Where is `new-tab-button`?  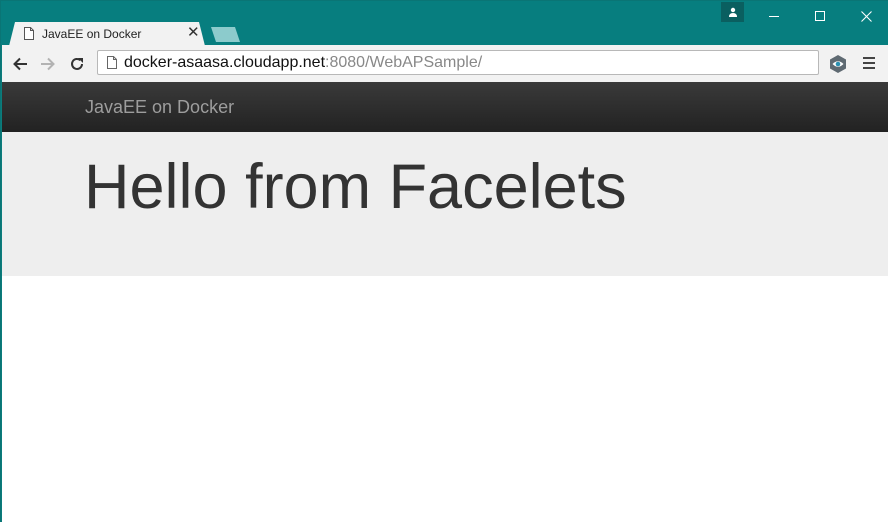 new-tab-button is located at coordinates (225, 34).